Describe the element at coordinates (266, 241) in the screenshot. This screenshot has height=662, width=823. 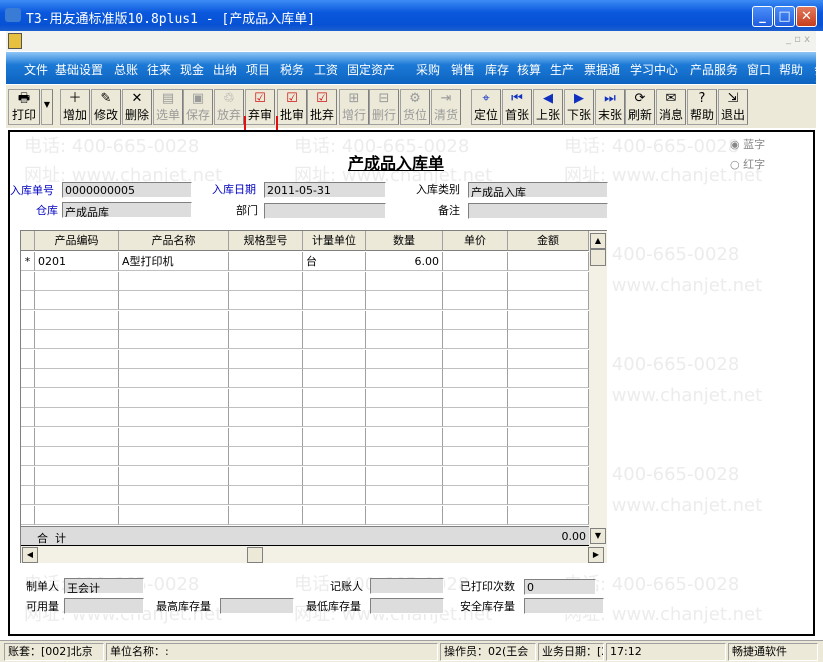
I see `column-header: 规格型号` at that location.